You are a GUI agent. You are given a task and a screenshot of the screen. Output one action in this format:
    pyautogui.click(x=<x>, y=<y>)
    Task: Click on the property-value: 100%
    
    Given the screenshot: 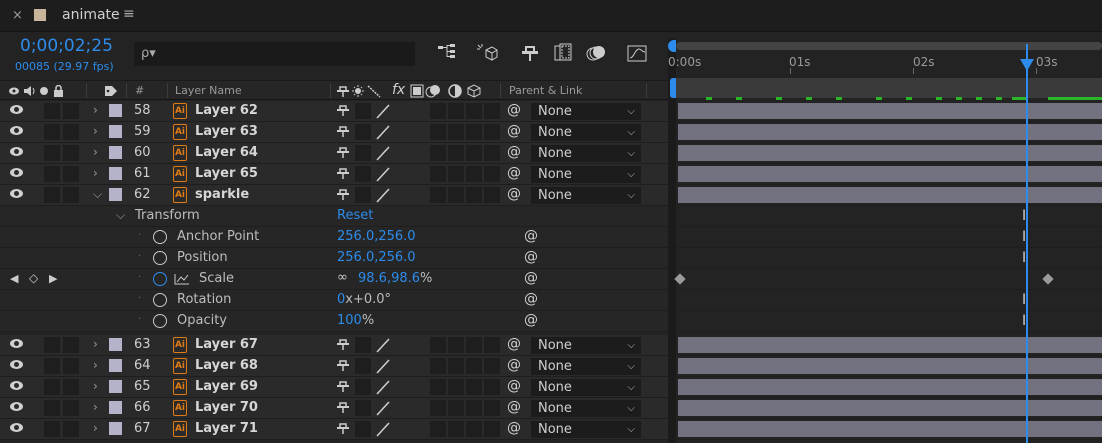 What is the action you would take?
    pyautogui.click(x=355, y=320)
    